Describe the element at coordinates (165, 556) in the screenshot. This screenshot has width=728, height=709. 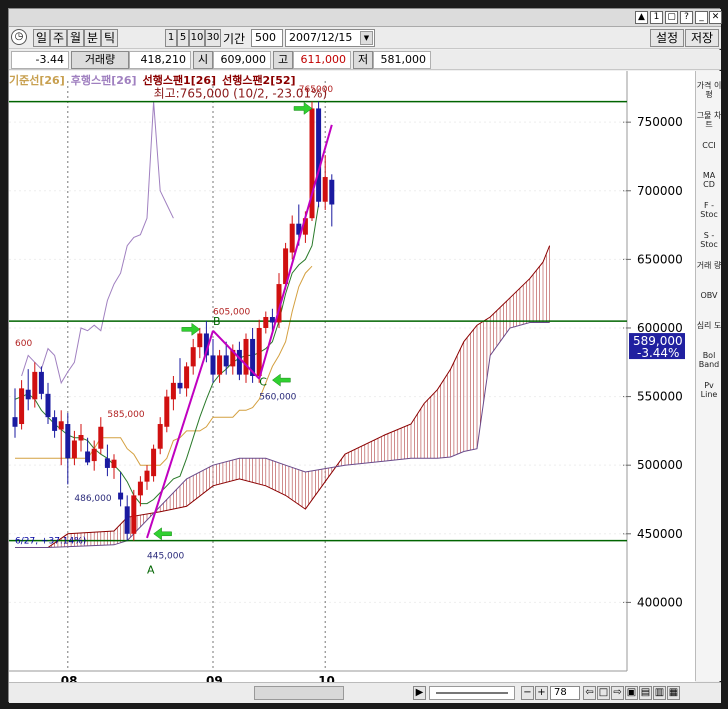
I see `chart-annotation: 445,000` at that location.